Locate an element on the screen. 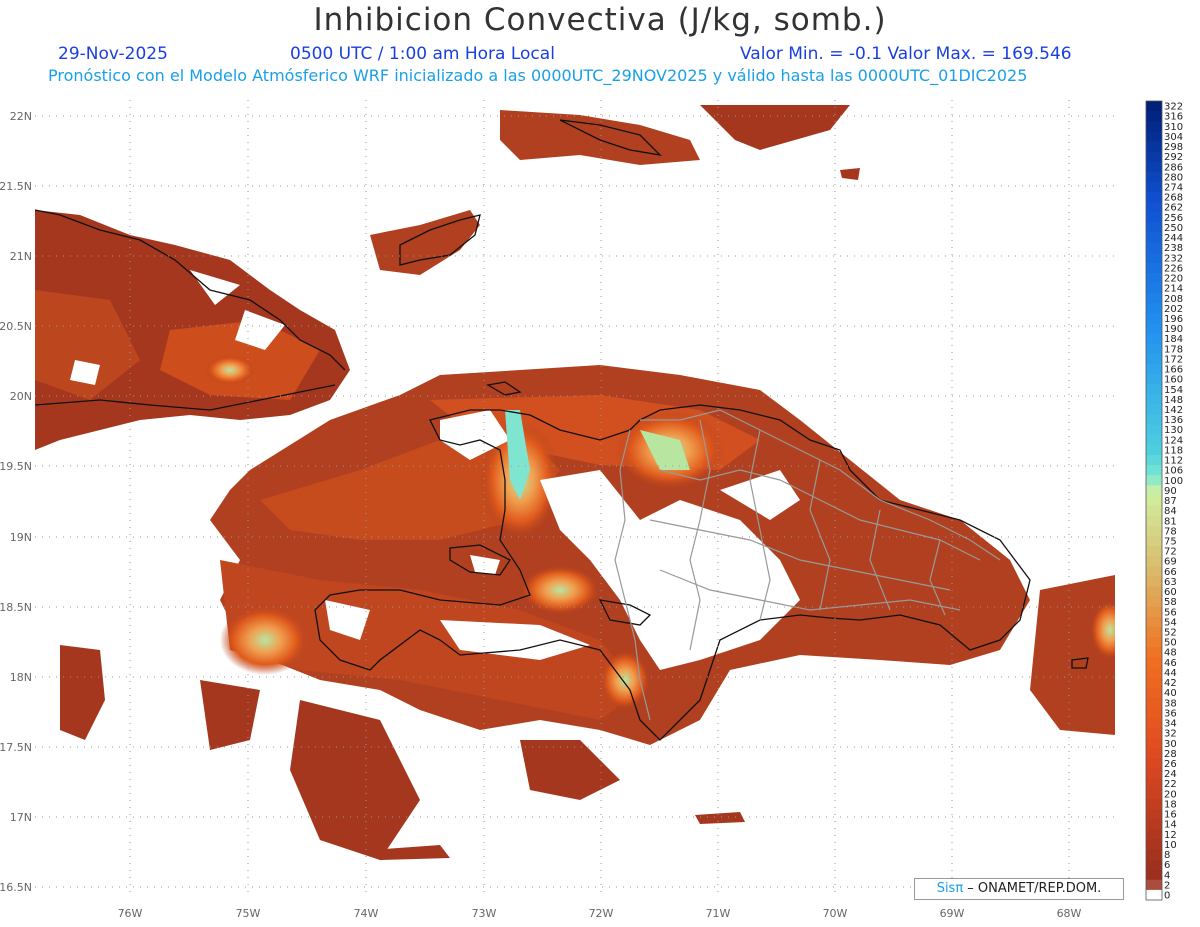  lat-label: 19.5N is located at coordinates (16, 466).